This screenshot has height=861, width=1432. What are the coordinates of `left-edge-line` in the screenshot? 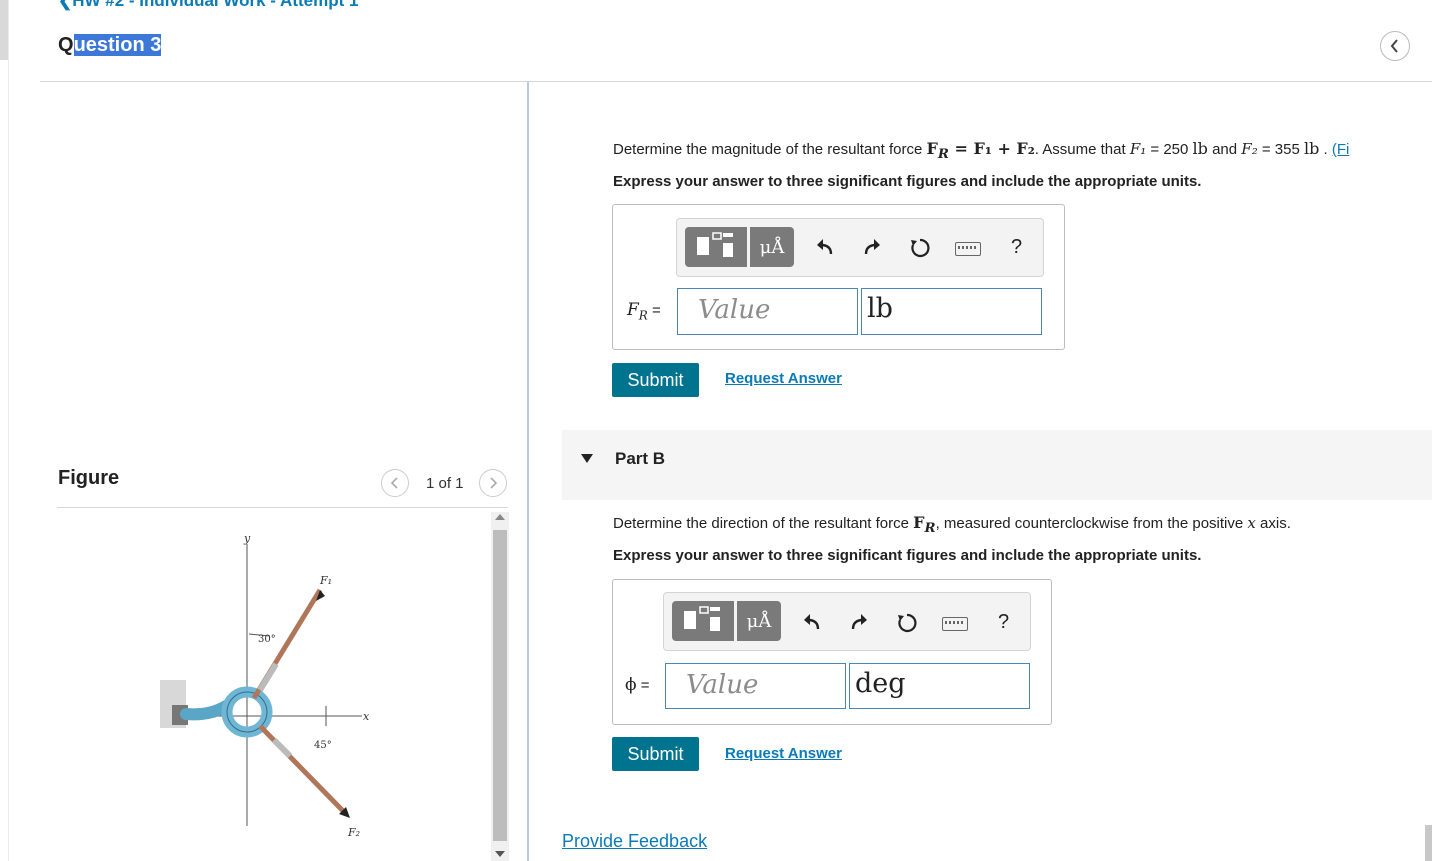 It's located at (8, 430).